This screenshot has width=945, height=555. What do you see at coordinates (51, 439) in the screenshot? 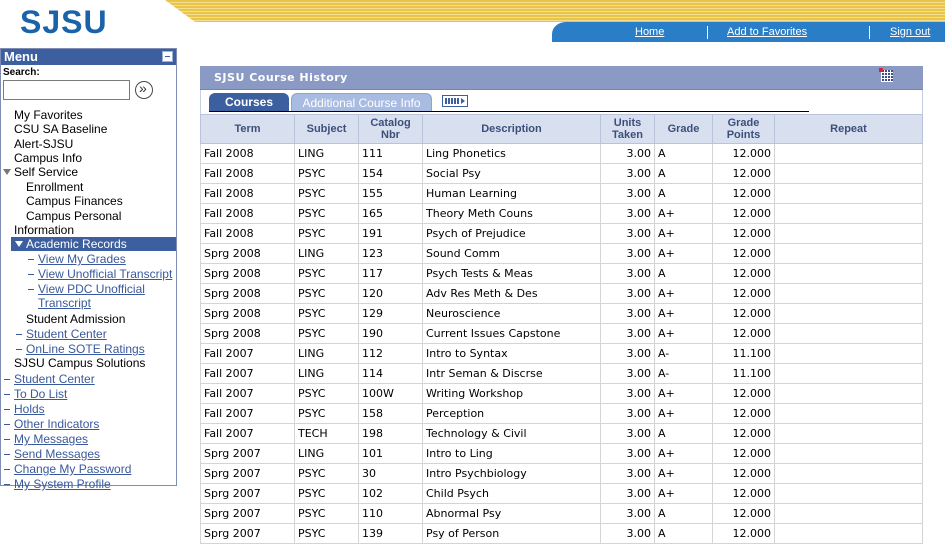
I see `menu-item-my-messages: My Messages` at bounding box center [51, 439].